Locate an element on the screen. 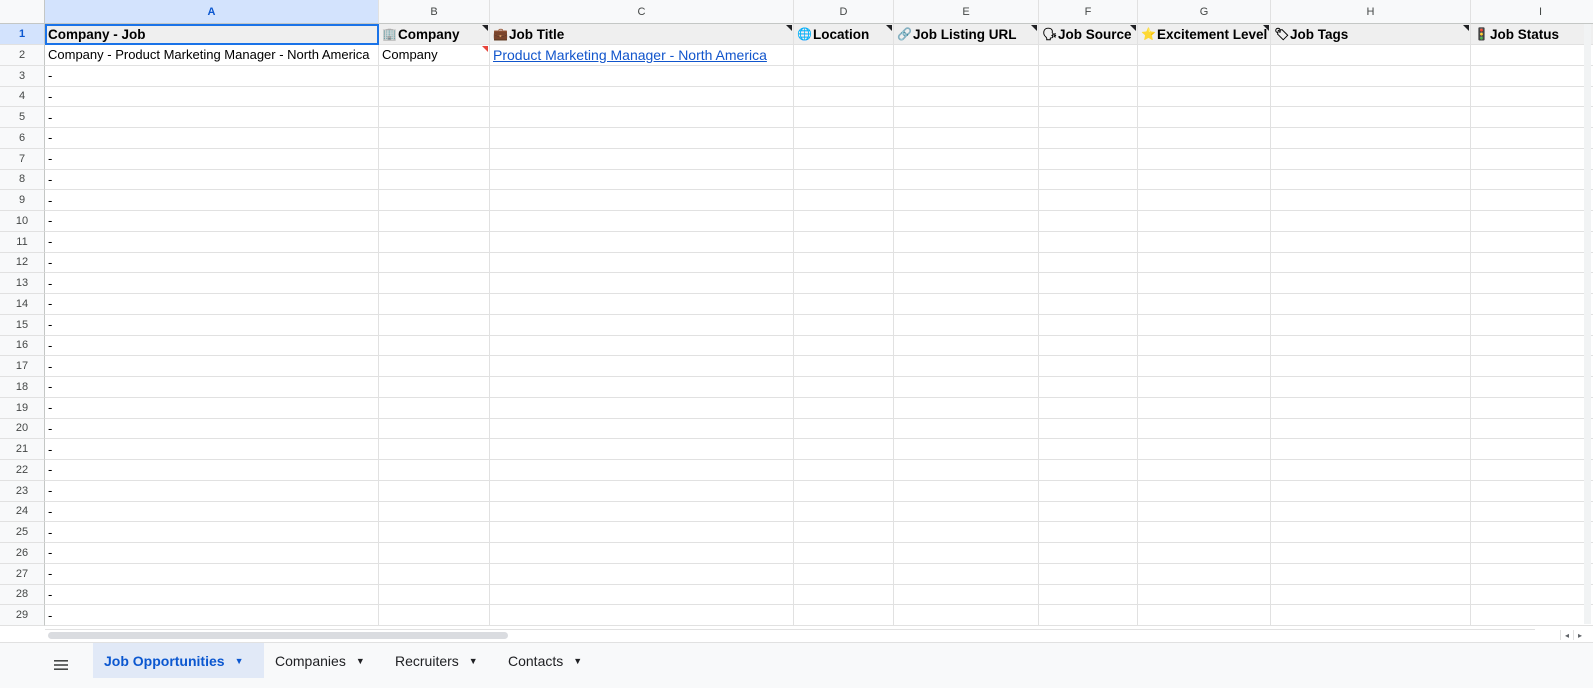 The height and width of the screenshot is (688, 1593). cell-a9: - is located at coordinates (212, 200).